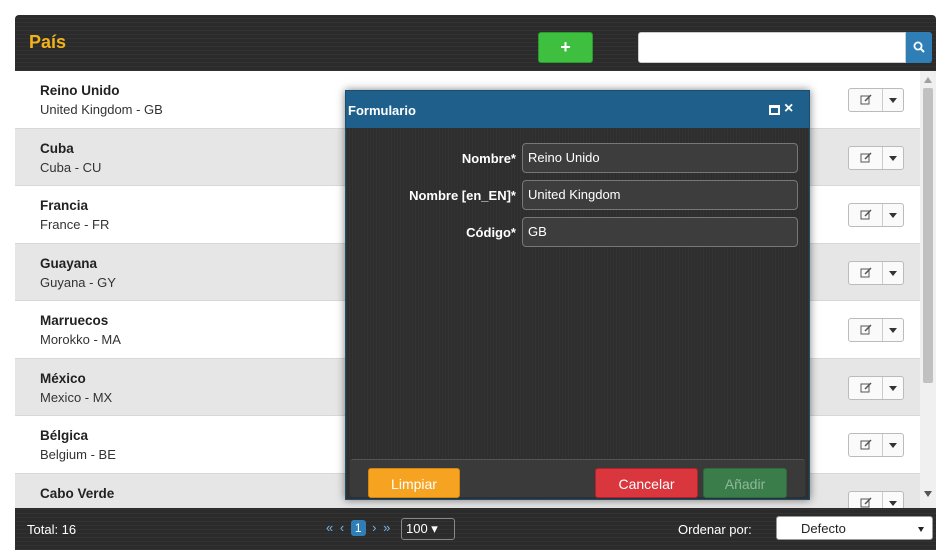 This screenshot has height=550, width=936. What do you see at coordinates (374, 527) in the screenshot?
I see `next-page-icon: ›` at bounding box center [374, 527].